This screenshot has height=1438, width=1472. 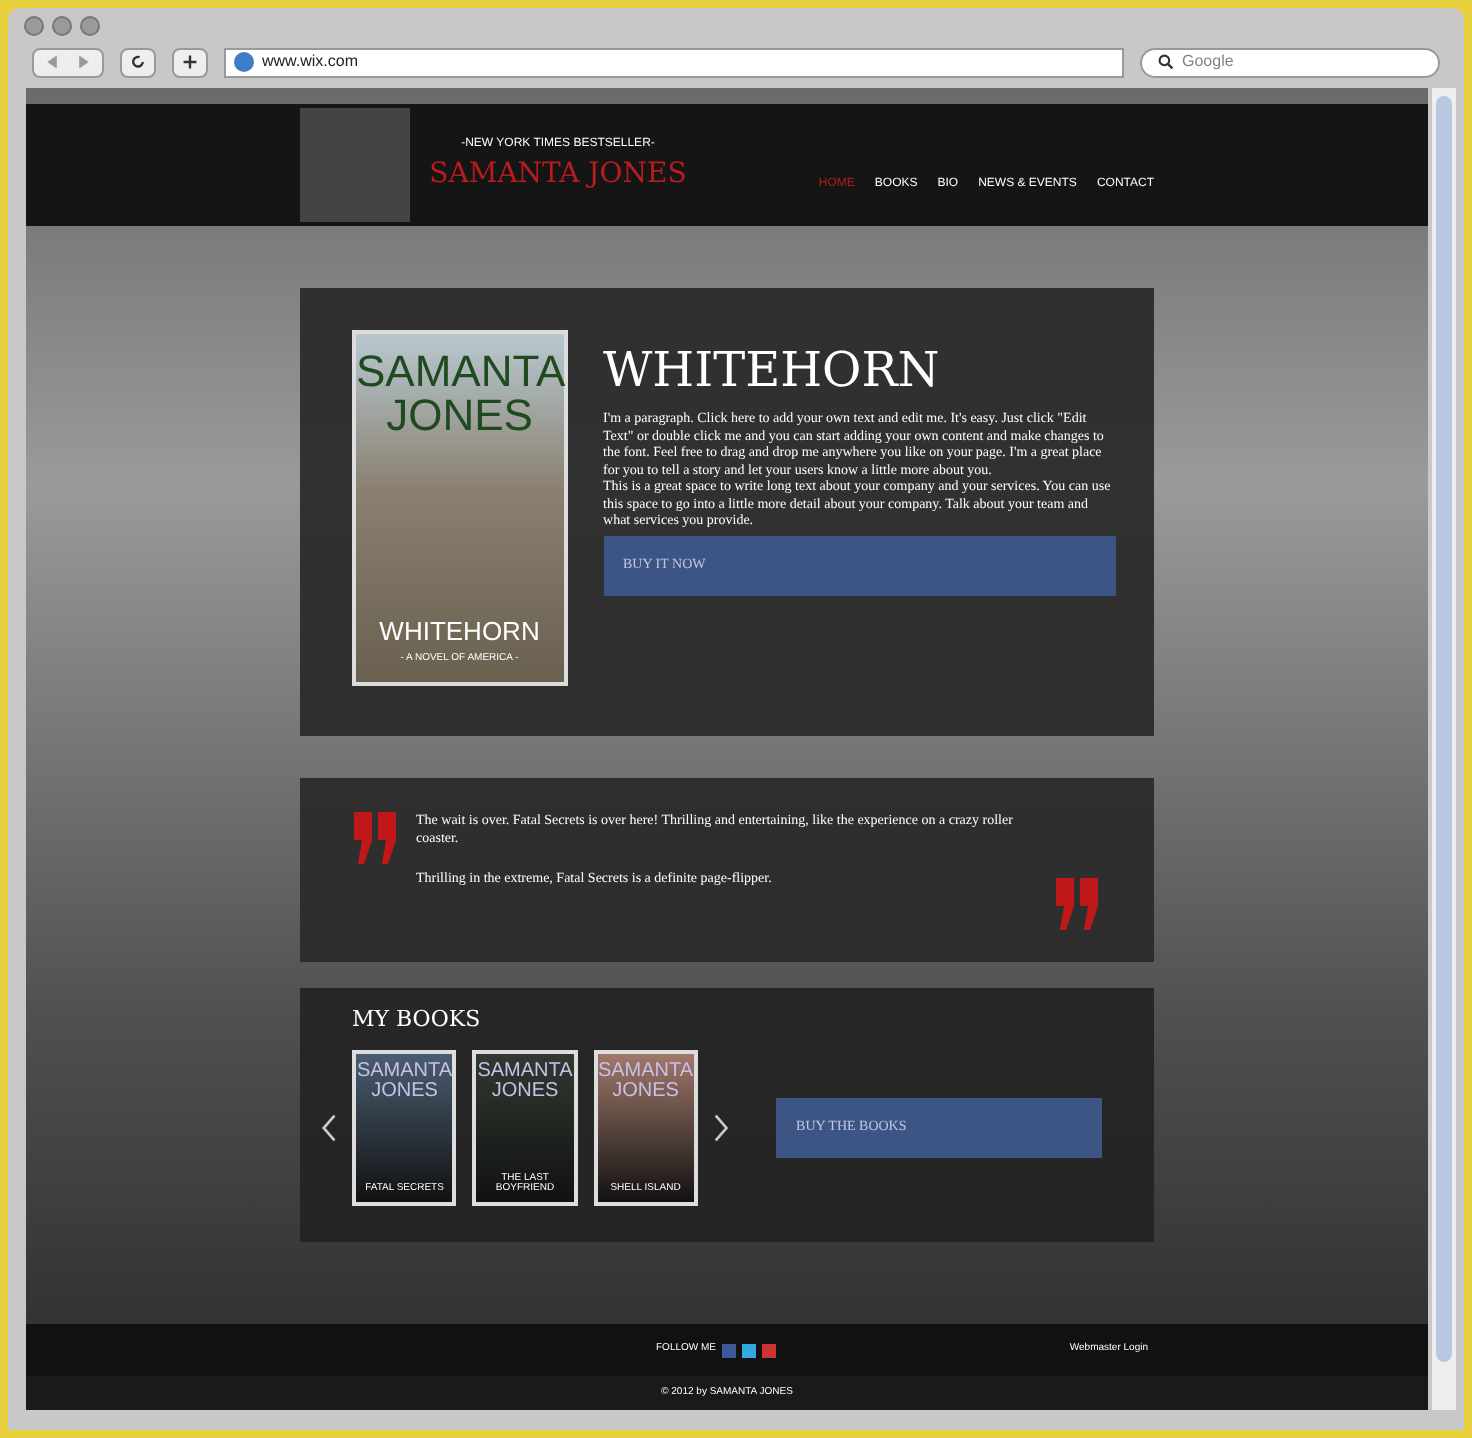 What do you see at coordinates (674, 62) in the screenshot?
I see `address-field: www.wix.com` at bounding box center [674, 62].